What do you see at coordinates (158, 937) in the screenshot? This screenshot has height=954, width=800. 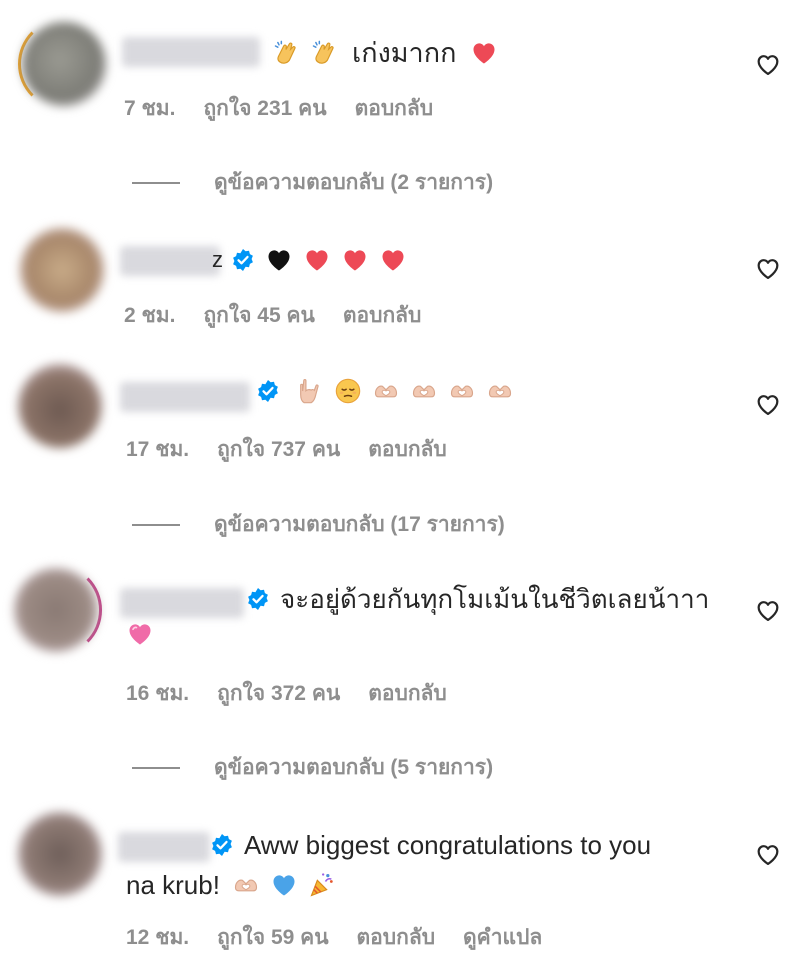 I see `comment-time: 12 ชม.` at bounding box center [158, 937].